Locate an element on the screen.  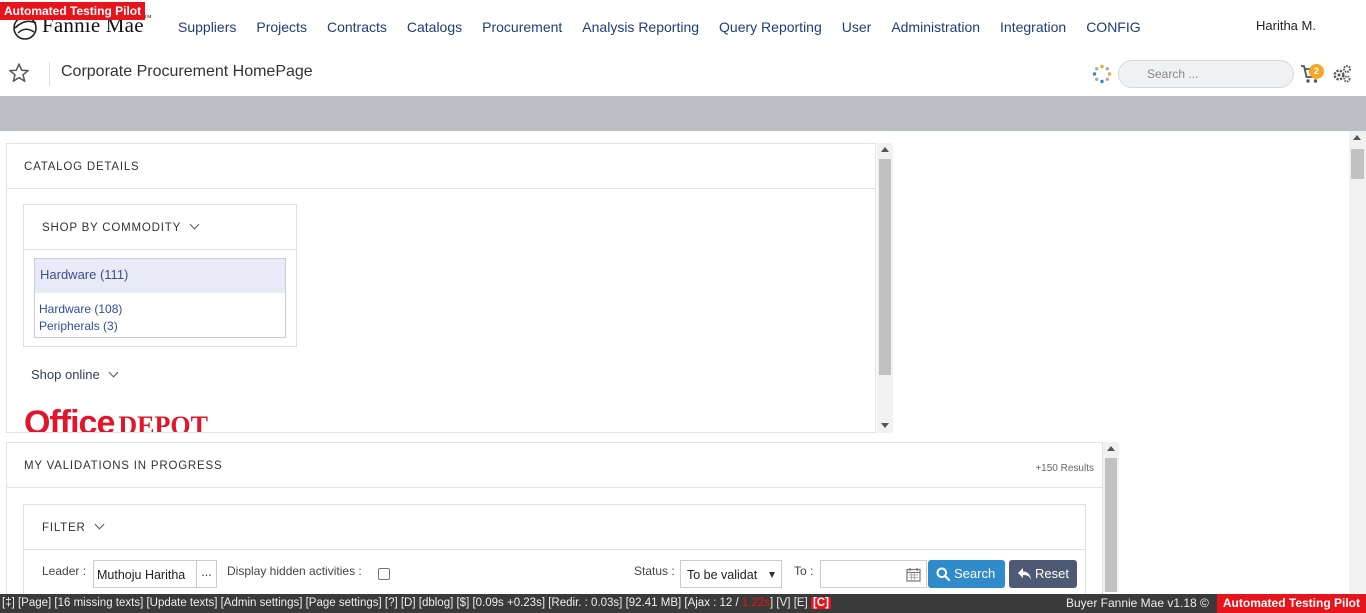
to-date-input is located at coordinates (873, 574).